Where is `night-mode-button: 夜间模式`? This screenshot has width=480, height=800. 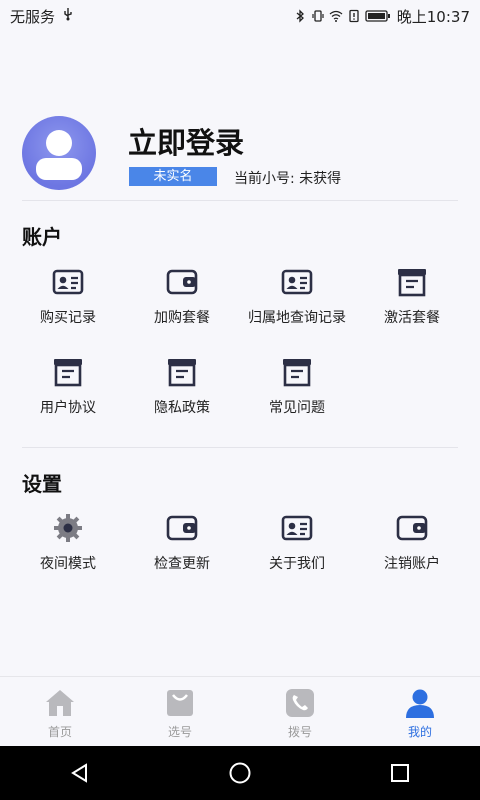 night-mode-button: 夜间模式 is located at coordinates (68, 542).